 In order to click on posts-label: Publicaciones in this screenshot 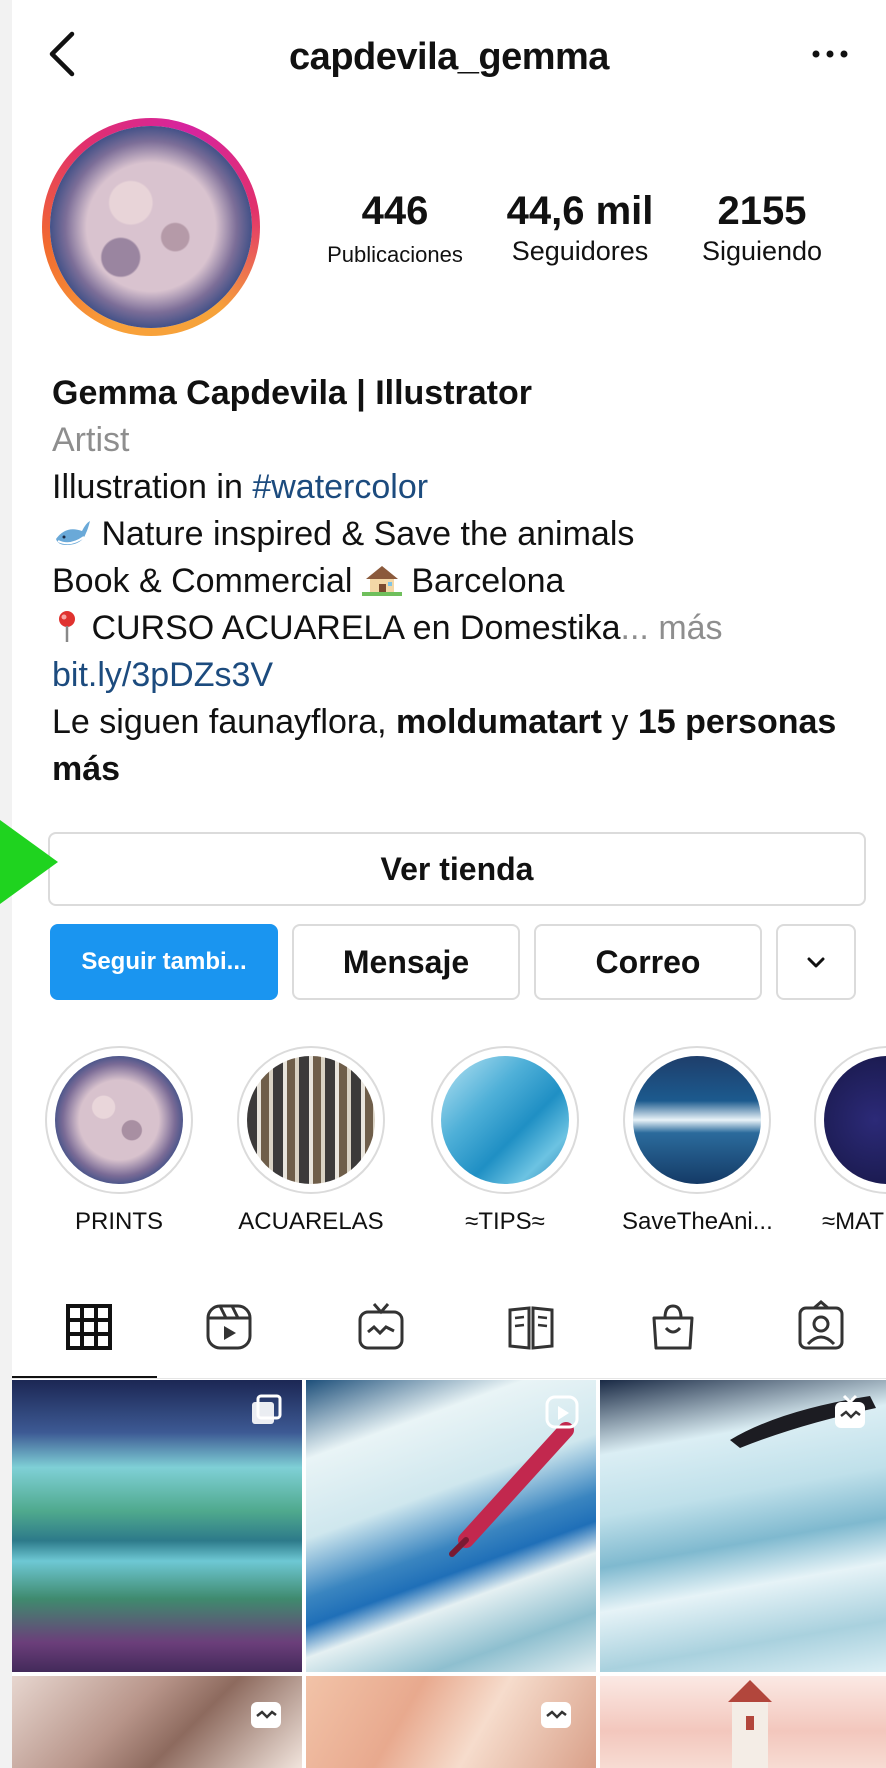, I will do `click(395, 254)`.